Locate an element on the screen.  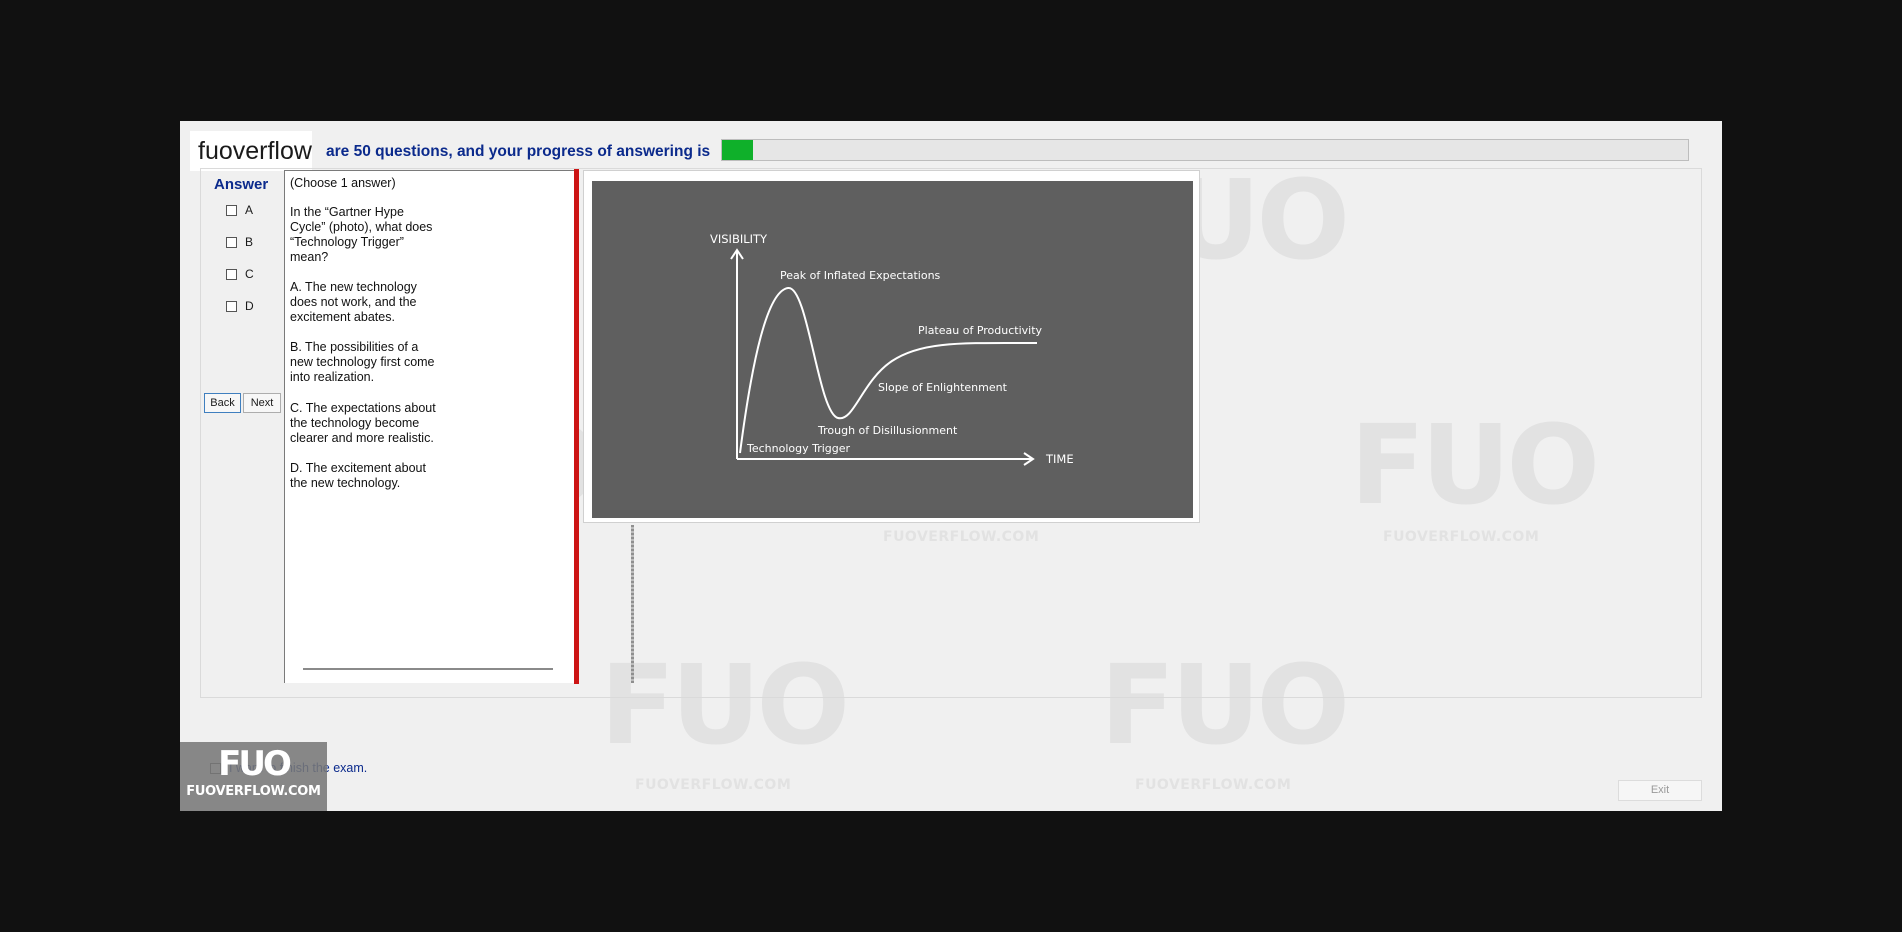
y-axis-label: VISIBILITY is located at coordinates (739, 239).